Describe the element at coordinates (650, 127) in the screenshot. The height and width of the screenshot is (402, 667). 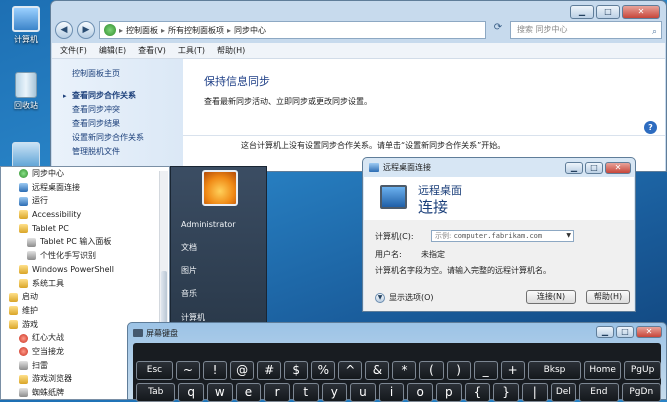
I see `help-icon: ?` at that location.